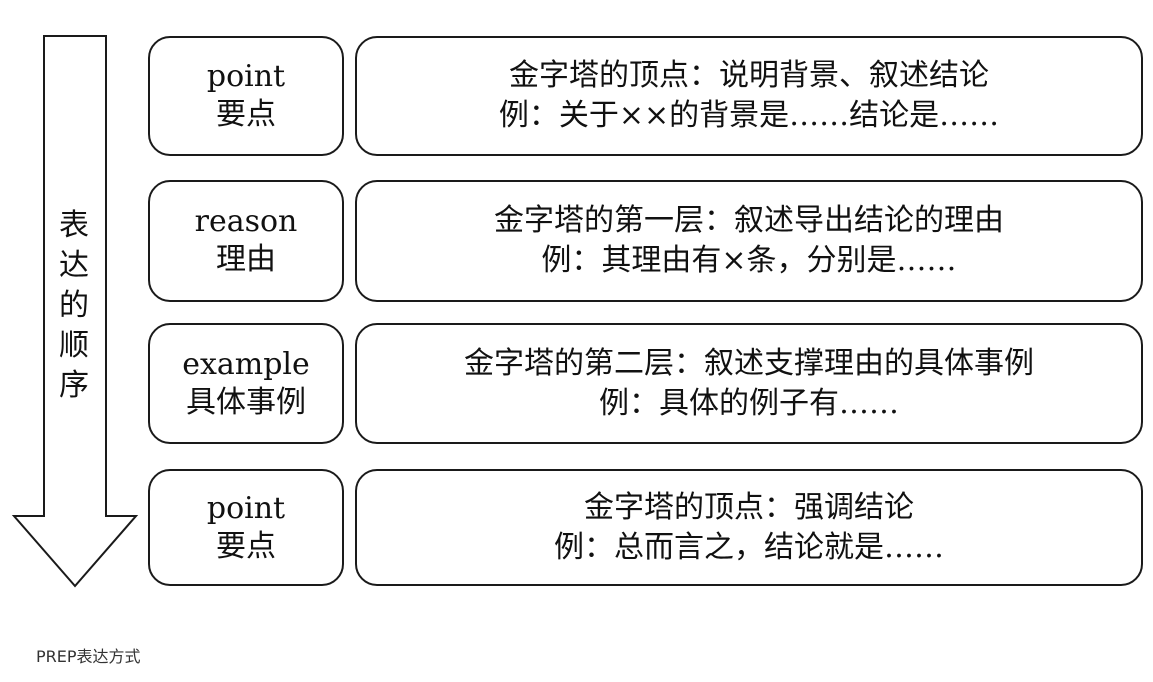 The width and height of the screenshot is (1153, 682). I want to click on step-description-line: 金字塔的第一层：叙述导出结论的理由, so click(749, 220).